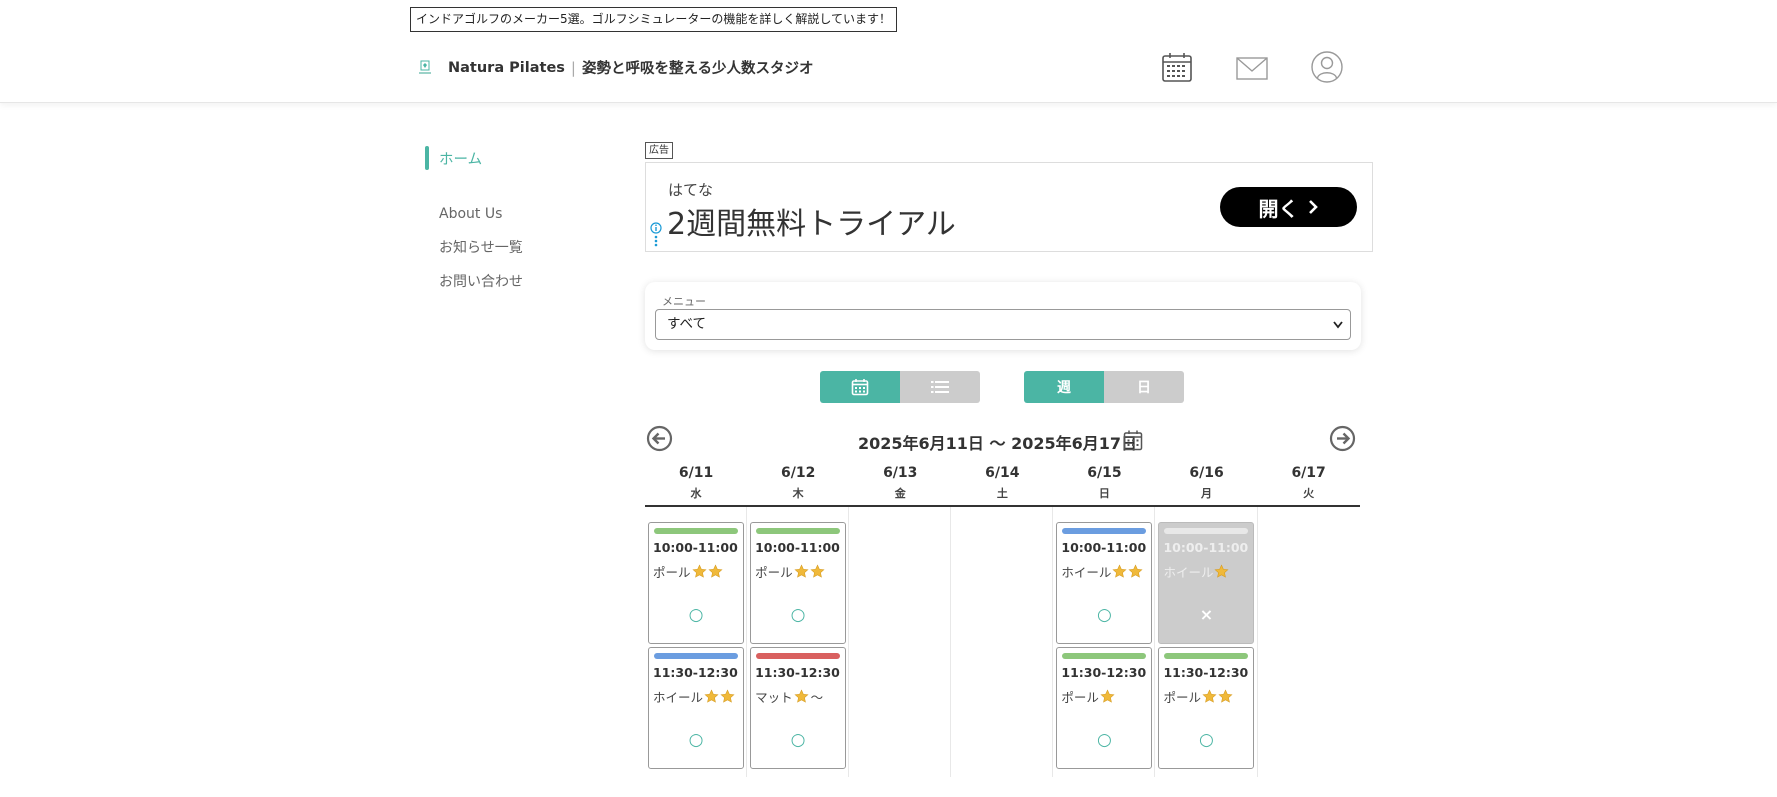 The width and height of the screenshot is (1777, 797). I want to click on day-date: 6/15, so click(1104, 473).